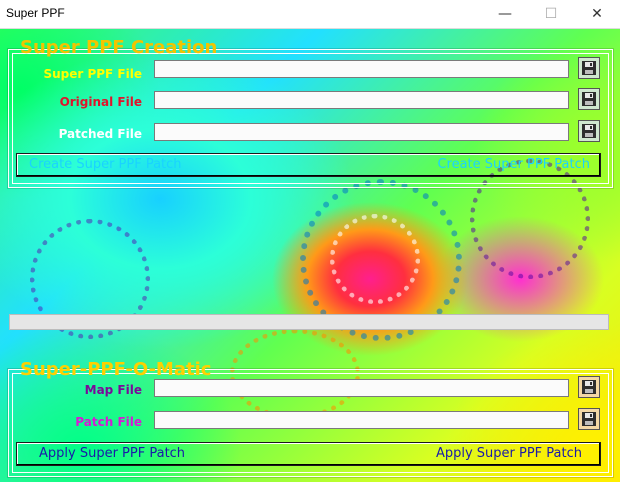 This screenshot has width=620, height=482. Describe the element at coordinates (309, 322) in the screenshot. I see `progress-bar` at that location.